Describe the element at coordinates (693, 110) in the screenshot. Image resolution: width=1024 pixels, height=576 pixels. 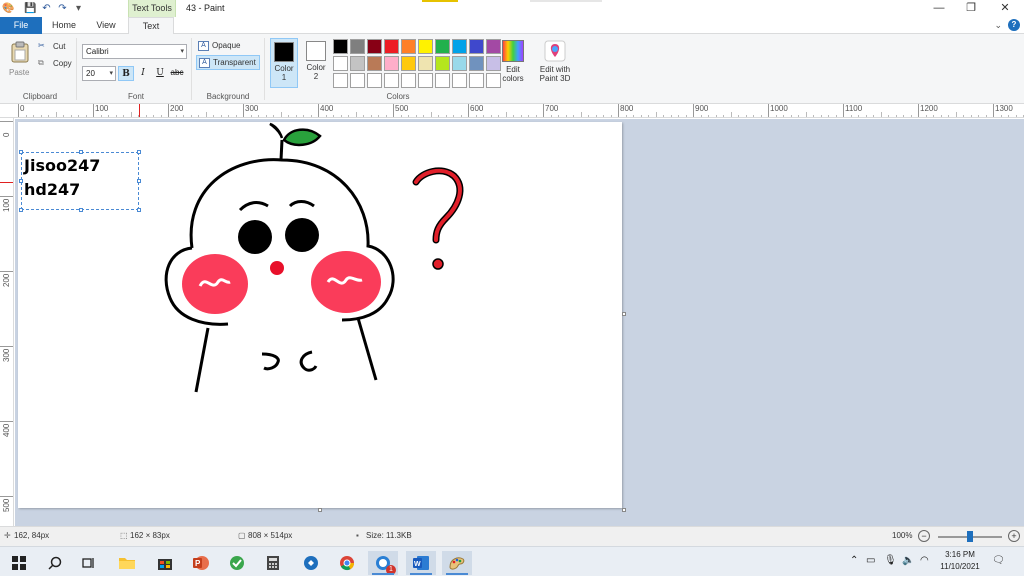
I see `ruler-tick` at that location.